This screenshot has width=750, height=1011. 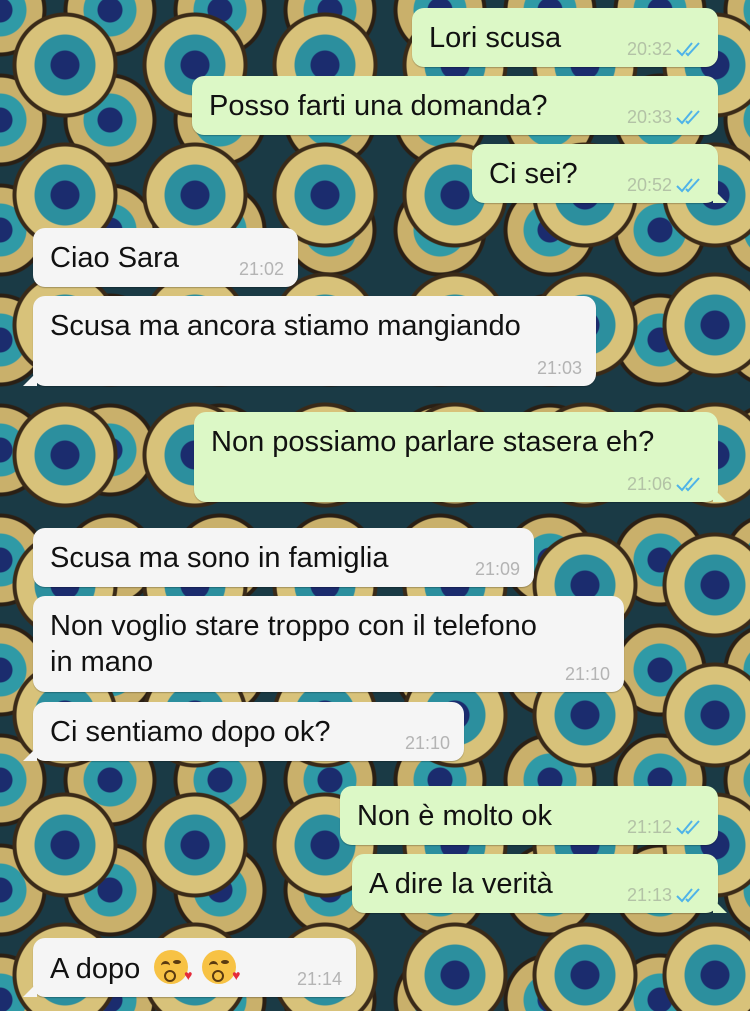 I want to click on message-text: Lori scusa, so click(x=495, y=38).